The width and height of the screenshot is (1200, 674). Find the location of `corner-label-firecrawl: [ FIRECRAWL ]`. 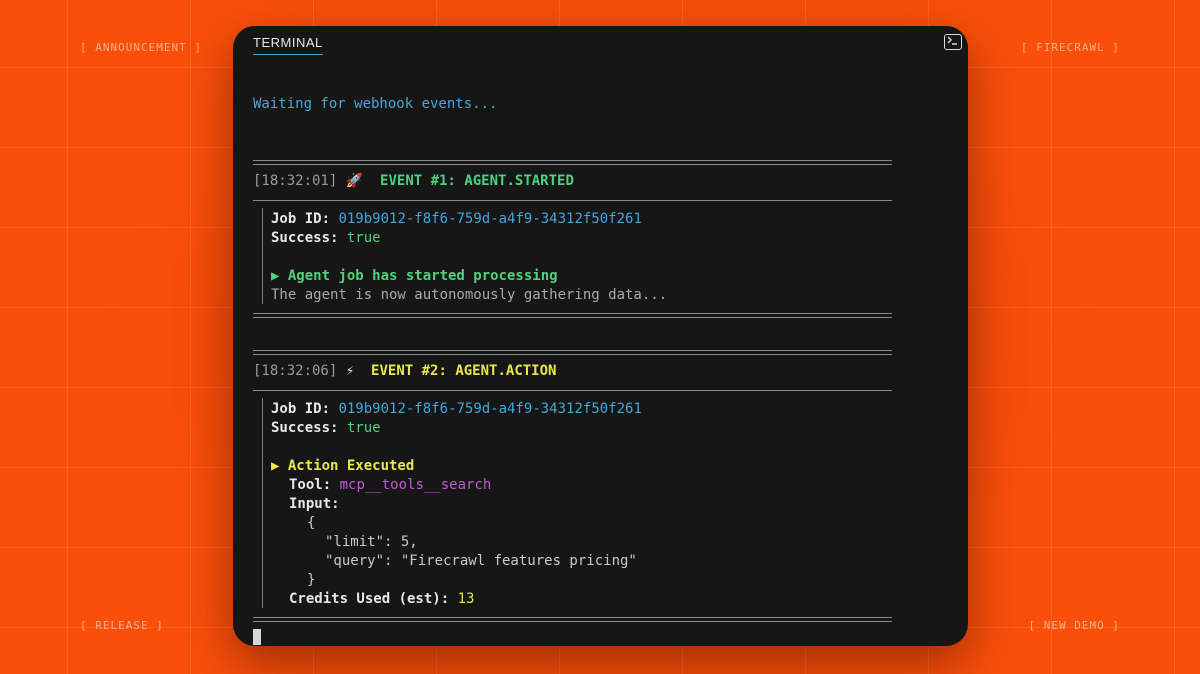

corner-label-firecrawl: [ FIRECRAWL ] is located at coordinates (1070, 47).